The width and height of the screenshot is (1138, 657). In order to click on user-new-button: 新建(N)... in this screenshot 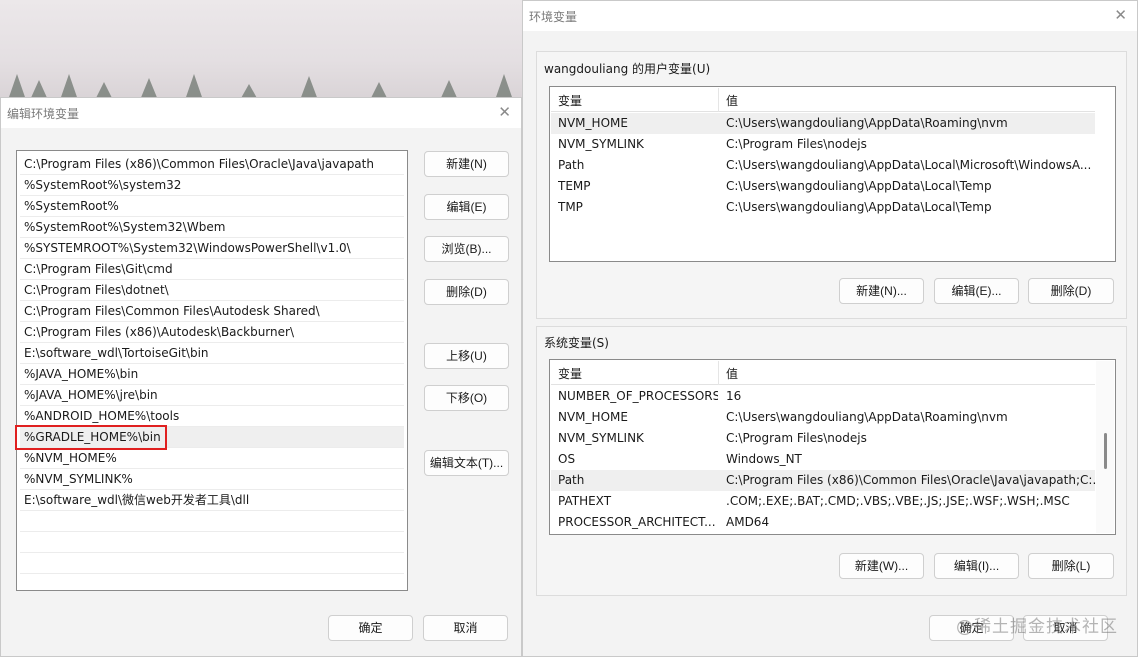, I will do `click(881, 291)`.